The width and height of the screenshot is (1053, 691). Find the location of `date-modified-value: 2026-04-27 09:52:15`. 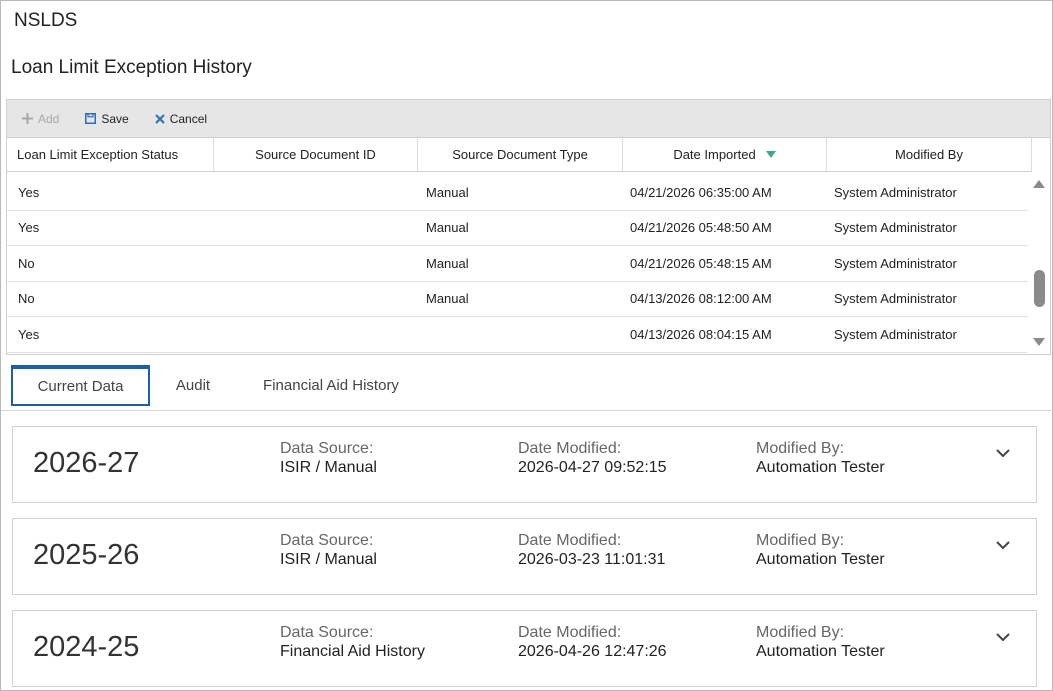

date-modified-value: 2026-04-27 09:52:15 is located at coordinates (592, 467).